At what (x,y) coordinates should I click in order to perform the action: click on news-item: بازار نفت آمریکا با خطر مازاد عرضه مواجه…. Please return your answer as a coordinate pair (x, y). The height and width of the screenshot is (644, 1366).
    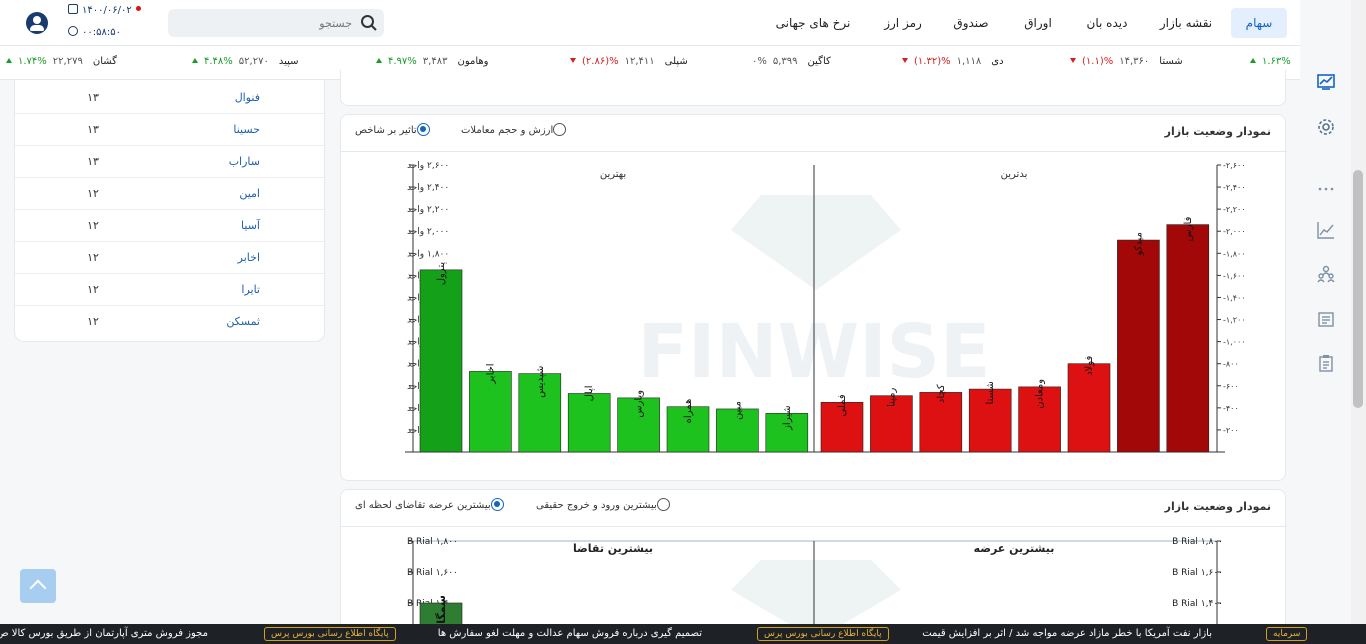
    Looking at the image, I should click on (1067, 633).